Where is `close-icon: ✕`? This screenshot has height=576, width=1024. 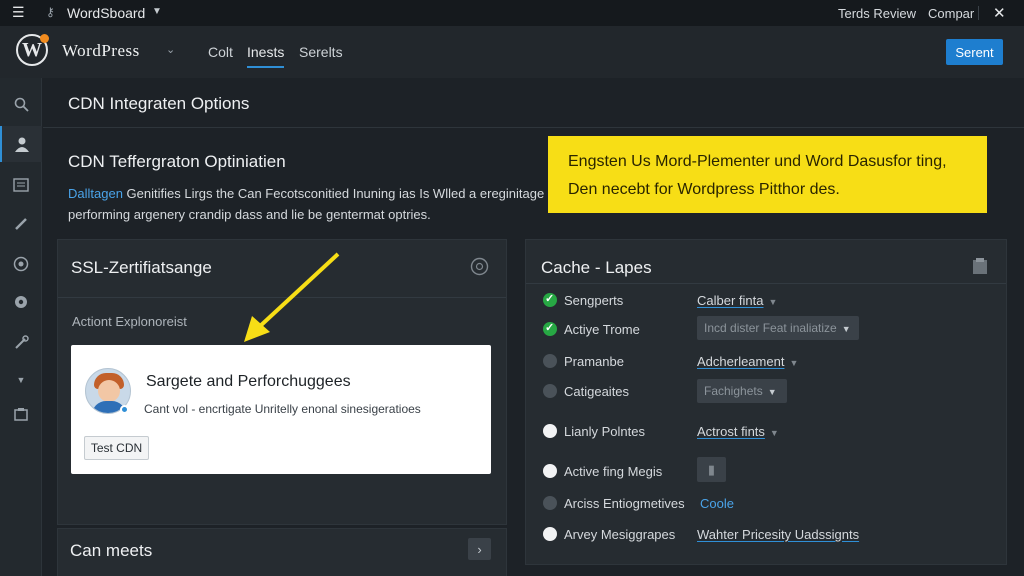 close-icon: ✕ is located at coordinates (999, 13).